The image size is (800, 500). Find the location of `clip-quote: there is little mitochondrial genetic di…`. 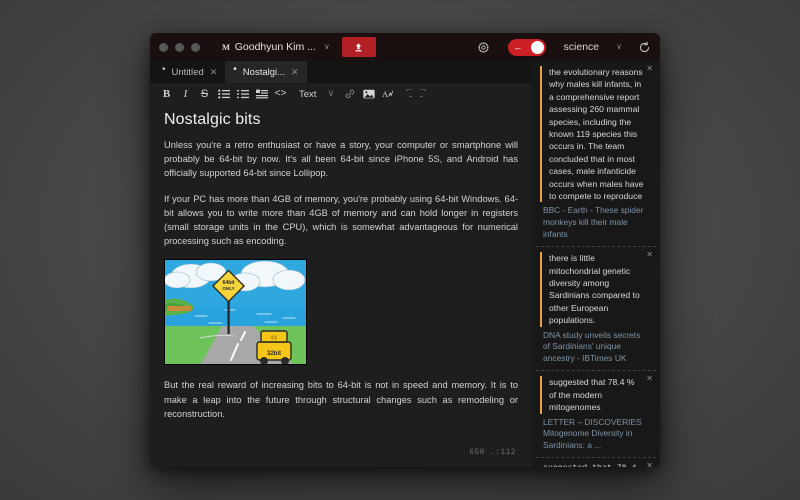

clip-quote: there is little mitochondrial genetic di… is located at coordinates (592, 289).